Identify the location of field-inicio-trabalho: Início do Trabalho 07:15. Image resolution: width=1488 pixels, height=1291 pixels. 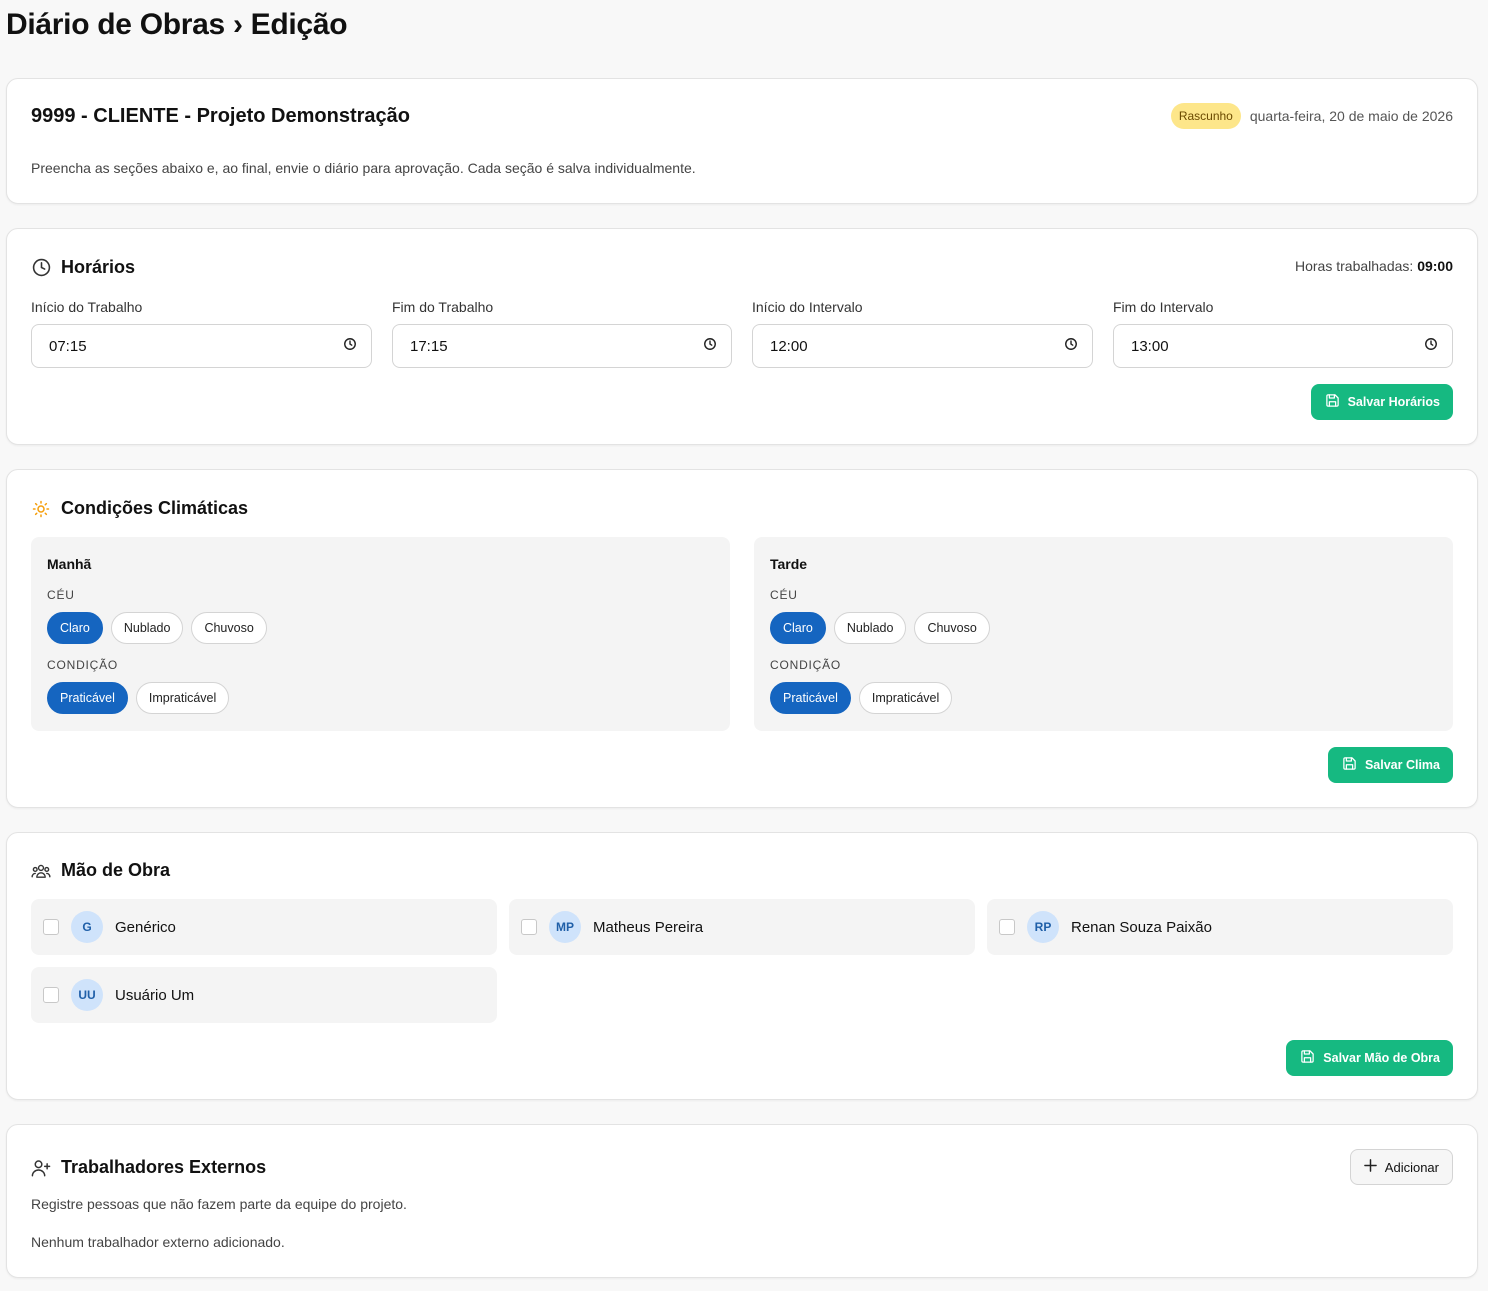
(201, 333).